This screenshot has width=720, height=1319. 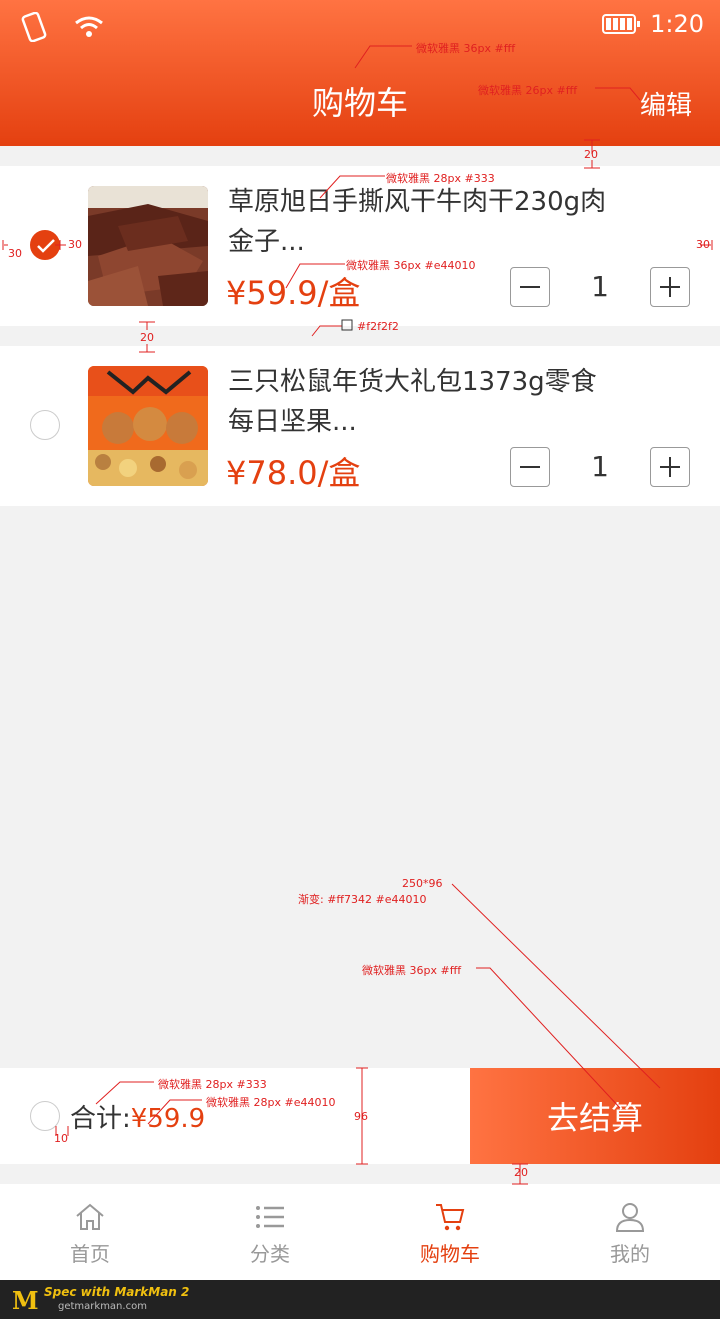 What do you see at coordinates (450, 1217) in the screenshot?
I see `cart-icon` at bounding box center [450, 1217].